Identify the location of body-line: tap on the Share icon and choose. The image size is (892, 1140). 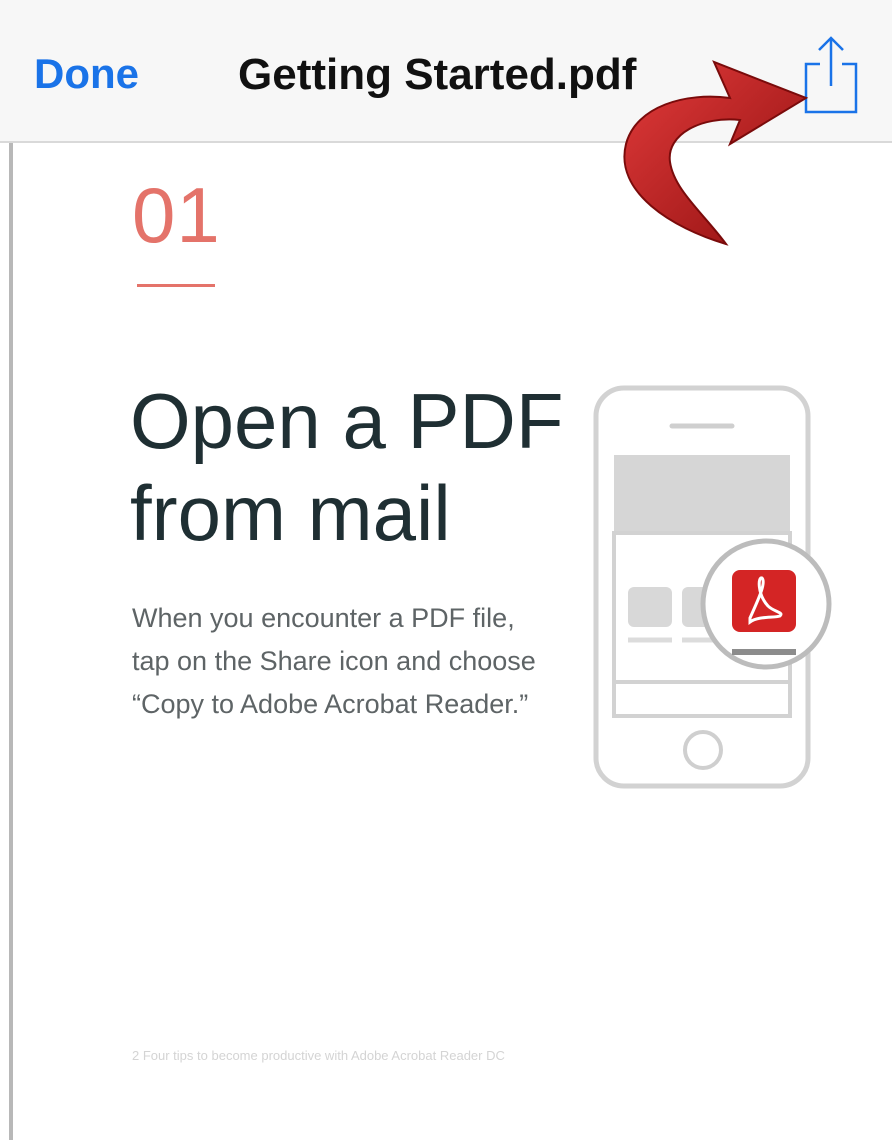
(334, 661).